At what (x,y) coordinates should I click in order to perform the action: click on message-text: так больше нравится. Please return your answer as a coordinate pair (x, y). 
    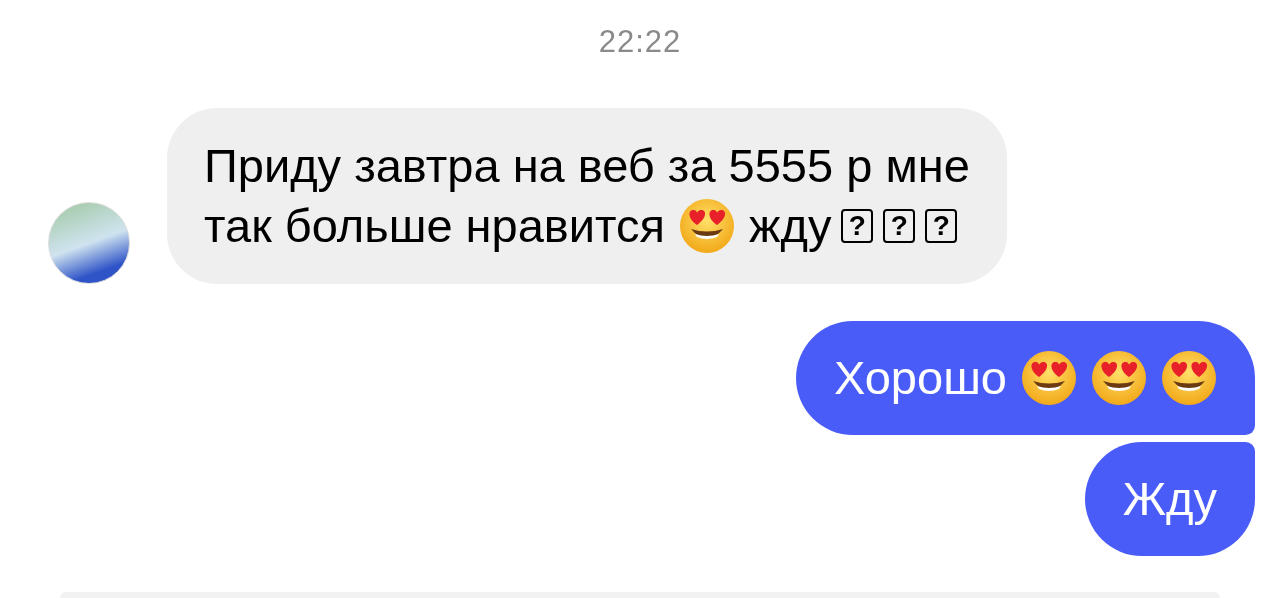
    Looking at the image, I should click on (434, 226).